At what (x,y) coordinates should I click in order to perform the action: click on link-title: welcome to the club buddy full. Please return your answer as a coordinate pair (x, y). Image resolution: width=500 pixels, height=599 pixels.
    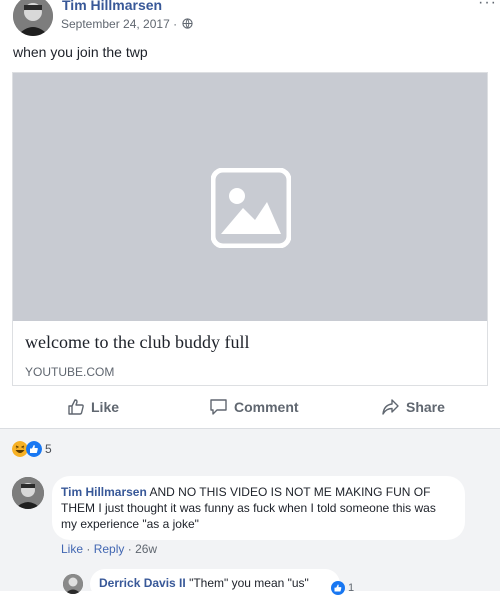
    Looking at the image, I should click on (137, 342).